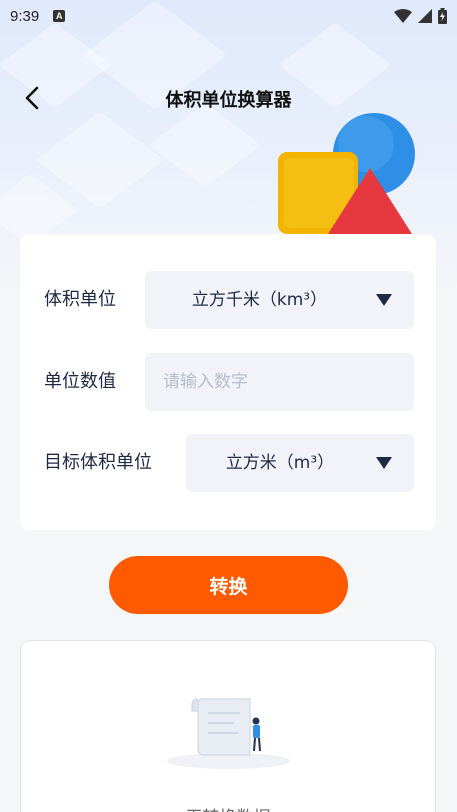 This screenshot has width=457, height=812. What do you see at coordinates (403, 16) in the screenshot?
I see `wifi-icon` at bounding box center [403, 16].